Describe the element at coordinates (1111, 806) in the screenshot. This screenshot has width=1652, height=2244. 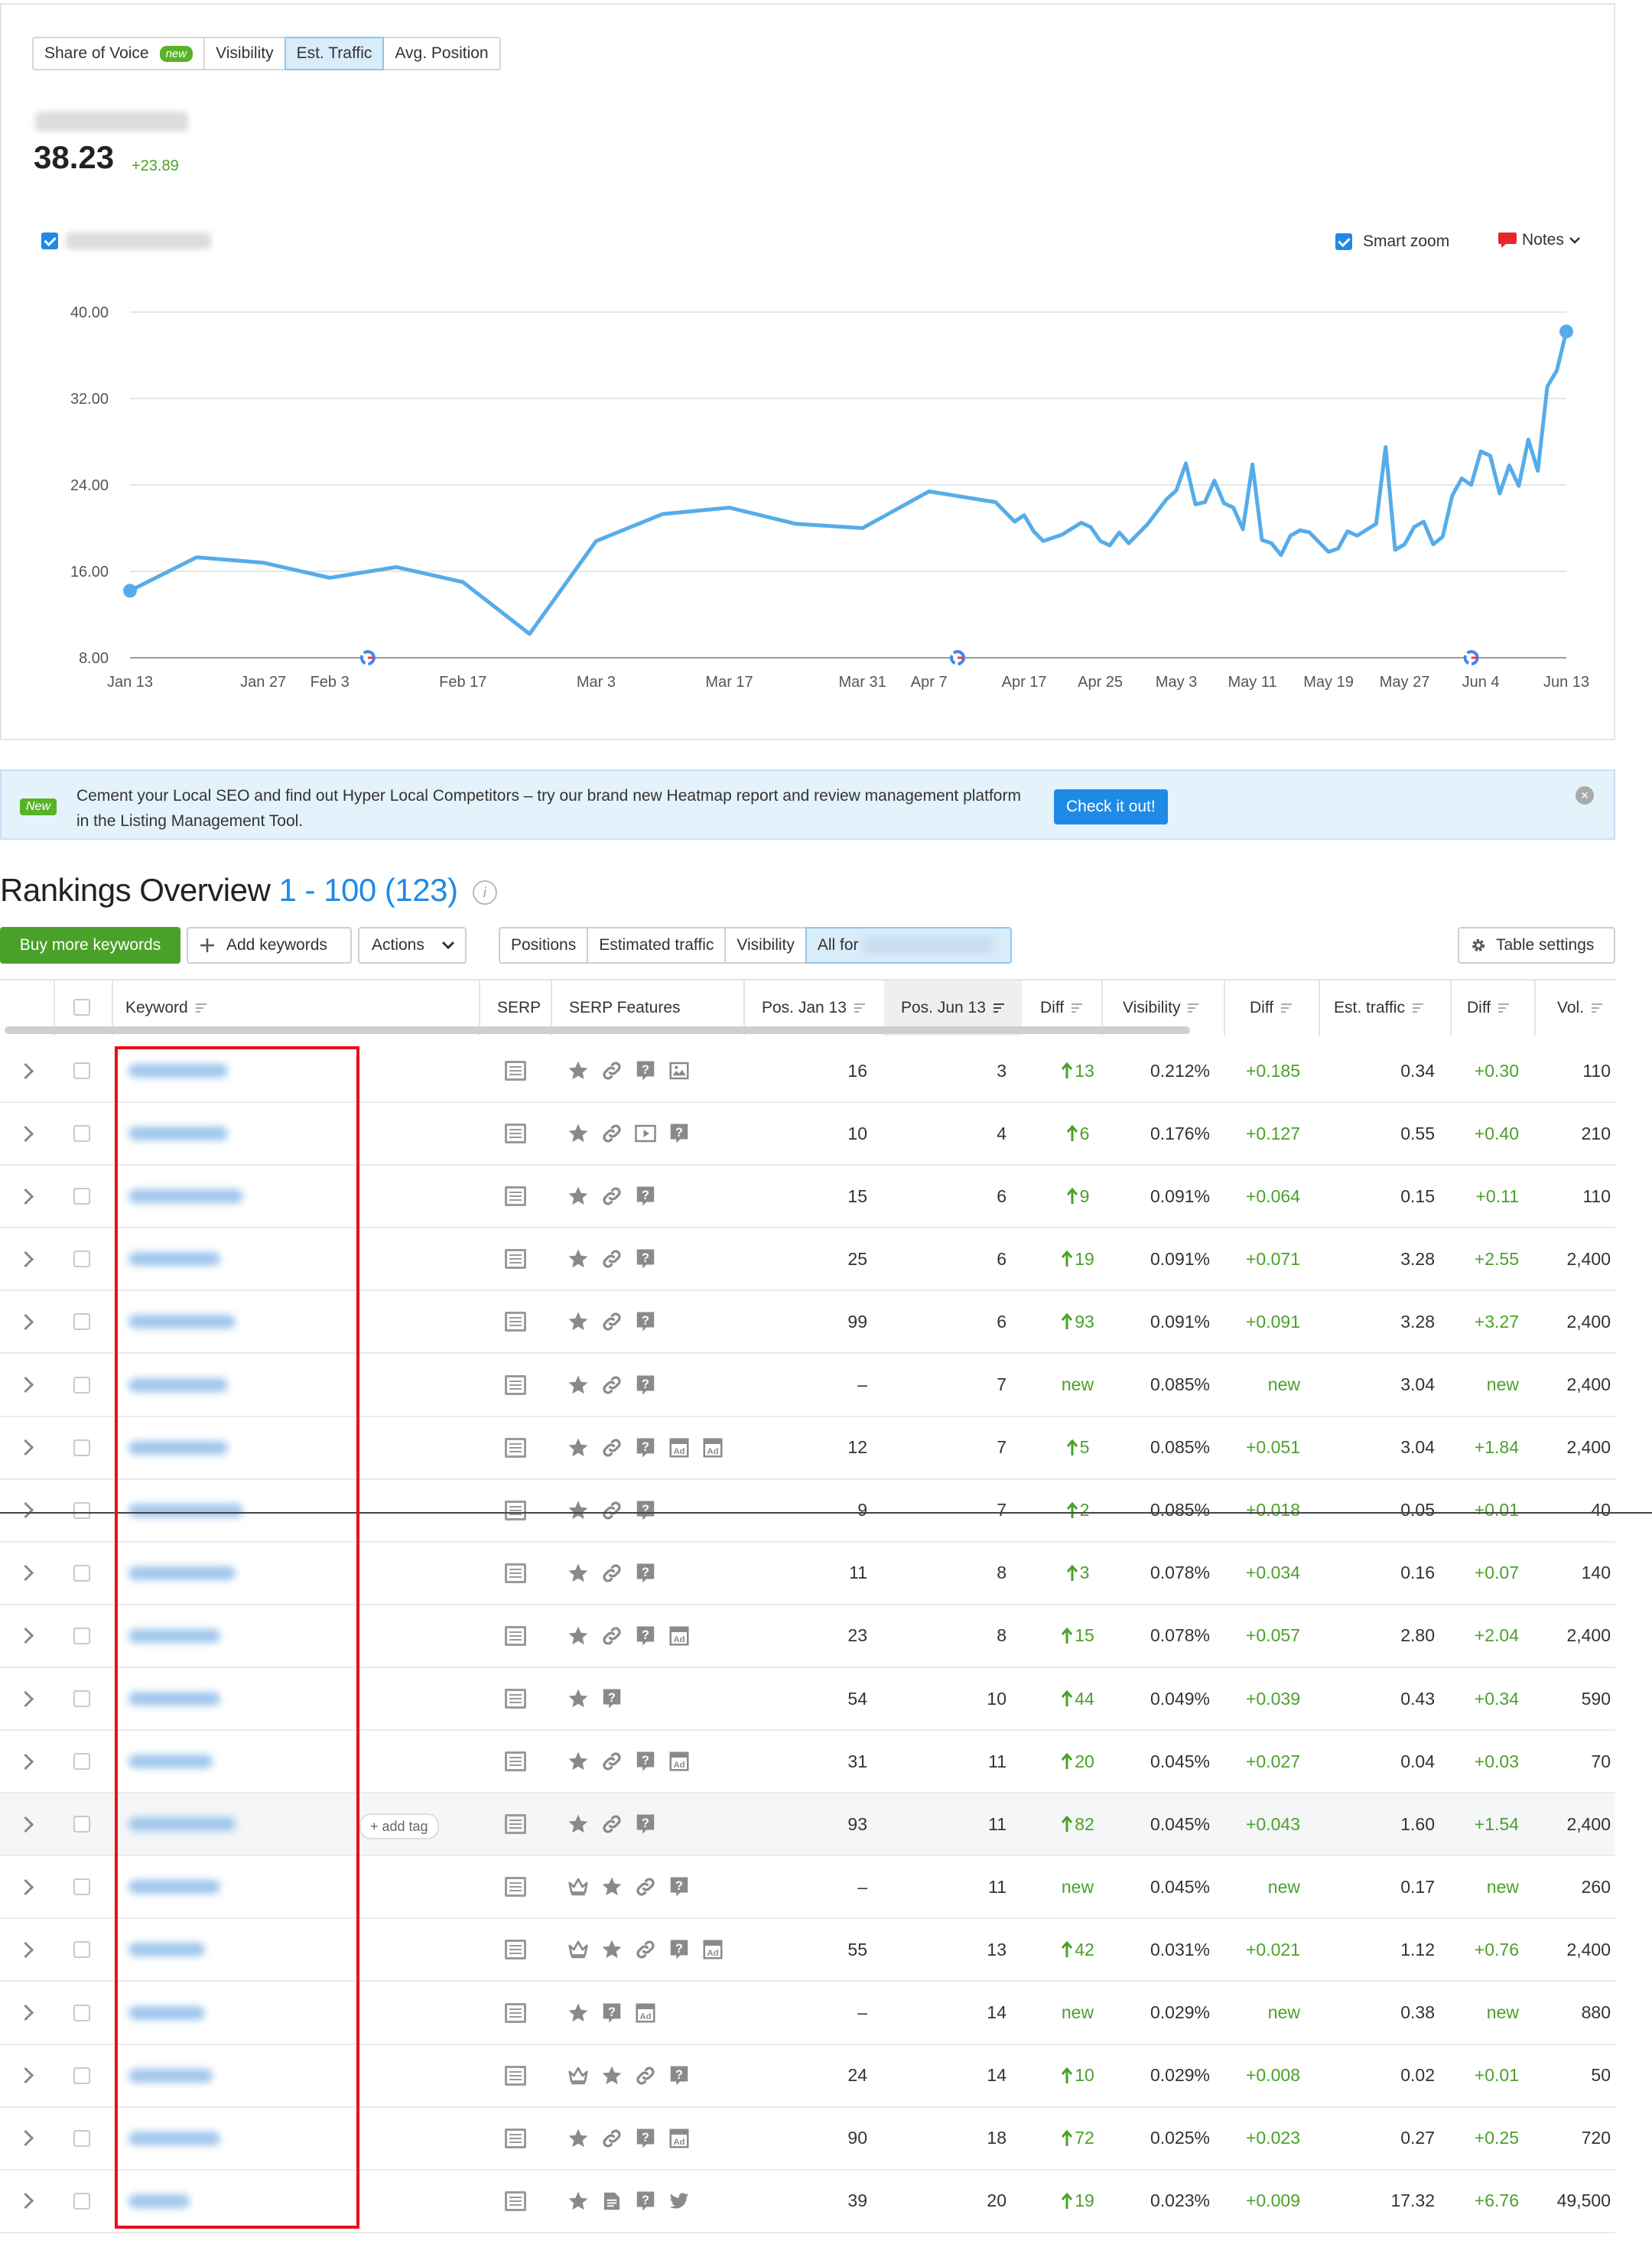
I see `check-it-out-button: Check it out!` at that location.